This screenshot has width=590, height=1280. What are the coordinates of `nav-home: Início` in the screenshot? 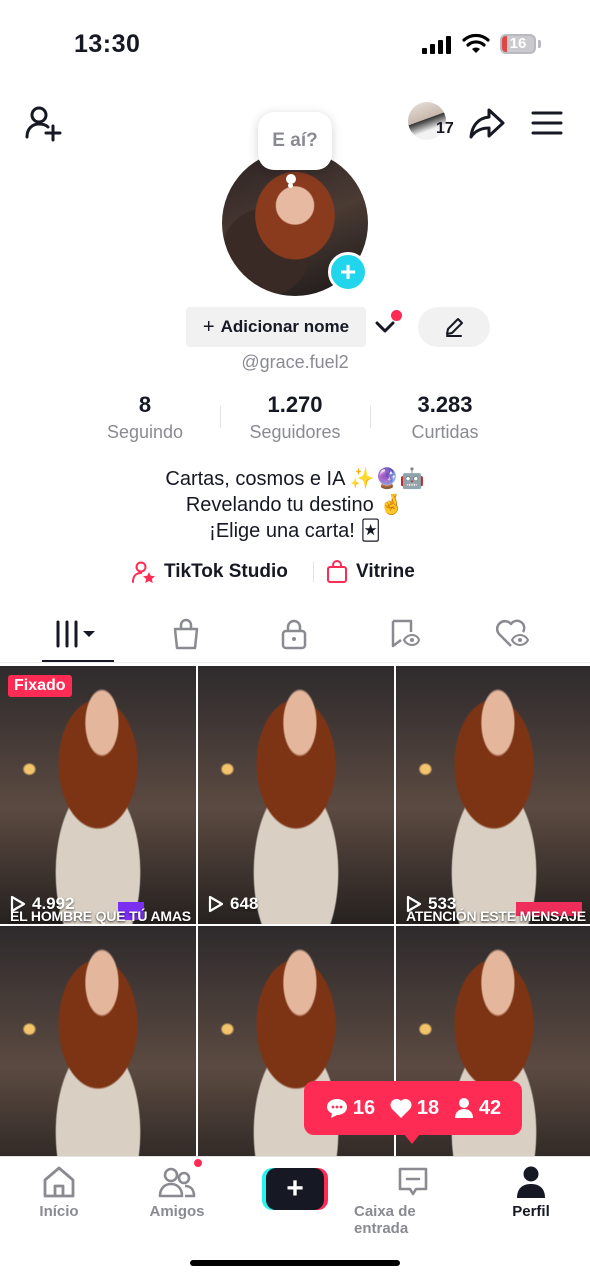 It's located at (59, 1192).